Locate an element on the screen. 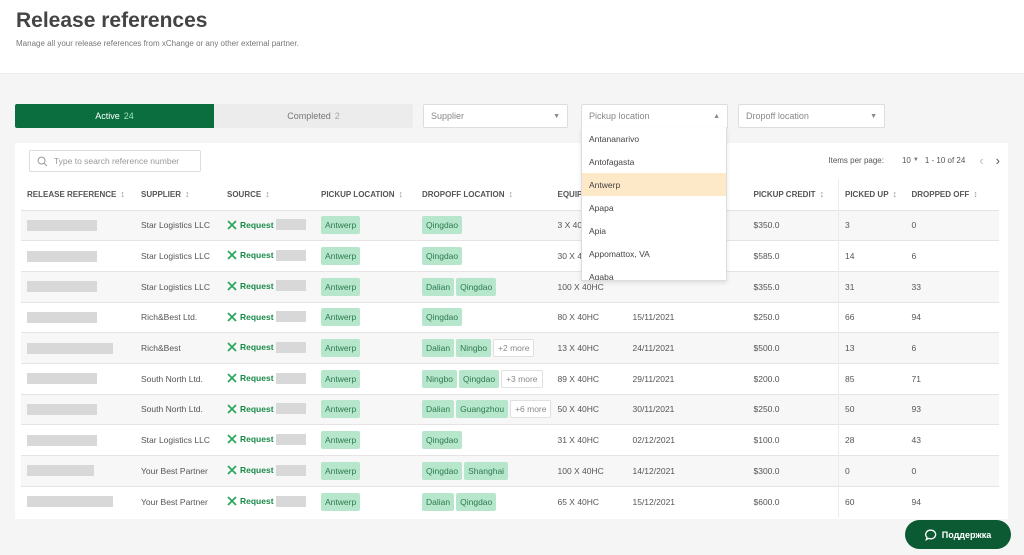 This screenshot has height=555, width=1024. picked-up-cell: 14 is located at coordinates (871, 256).